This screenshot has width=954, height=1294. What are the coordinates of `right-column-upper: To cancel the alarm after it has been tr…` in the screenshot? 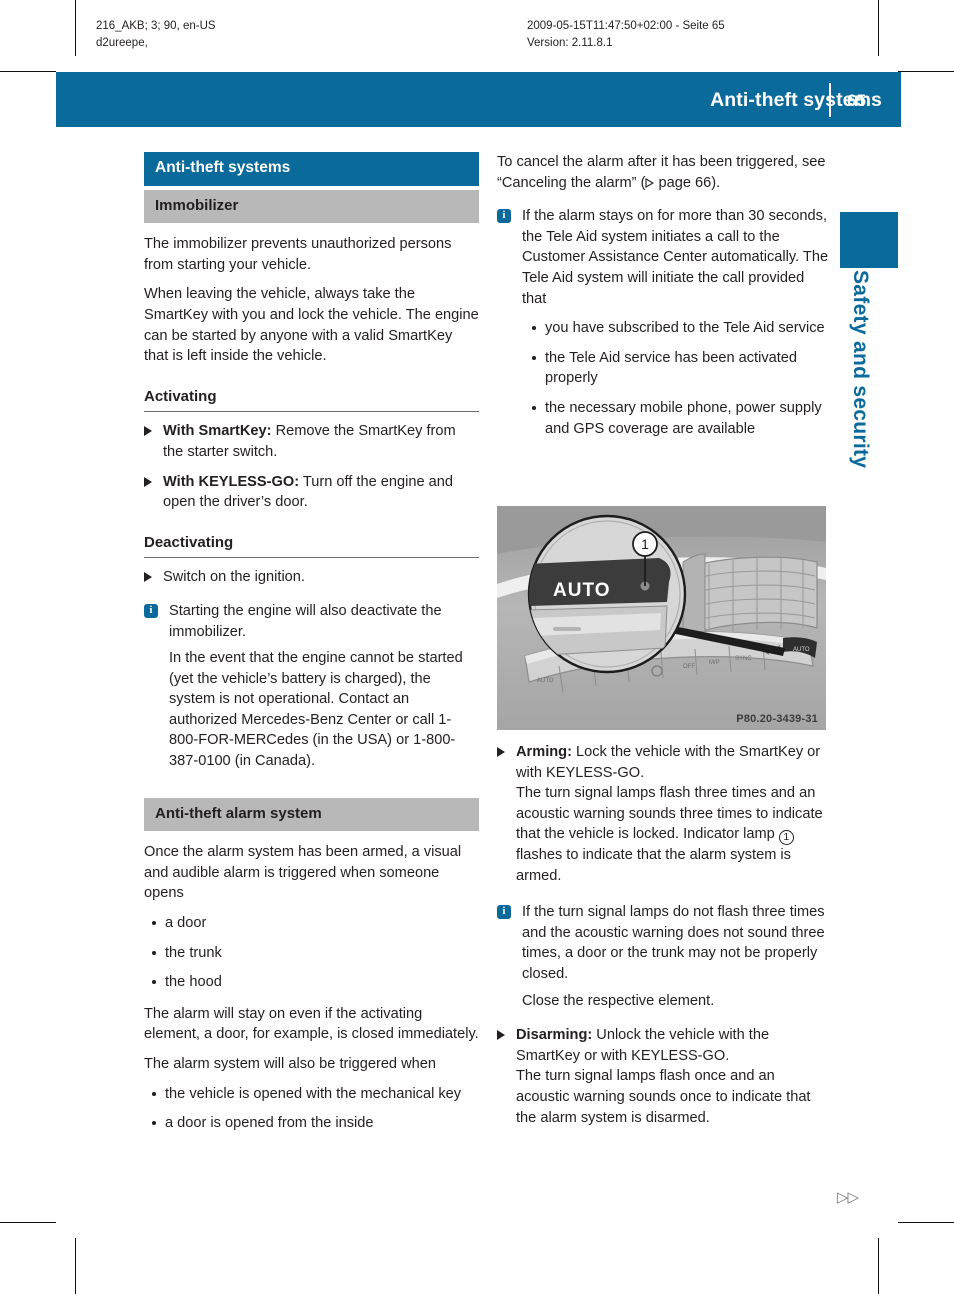 It's located at (664, 300).